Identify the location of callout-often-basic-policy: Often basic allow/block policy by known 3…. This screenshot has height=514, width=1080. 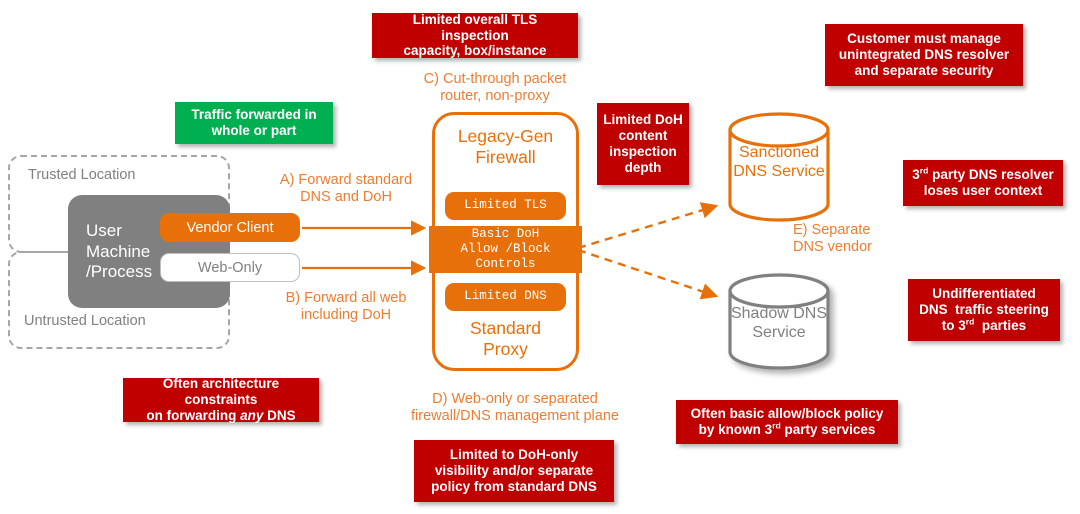
(787, 422).